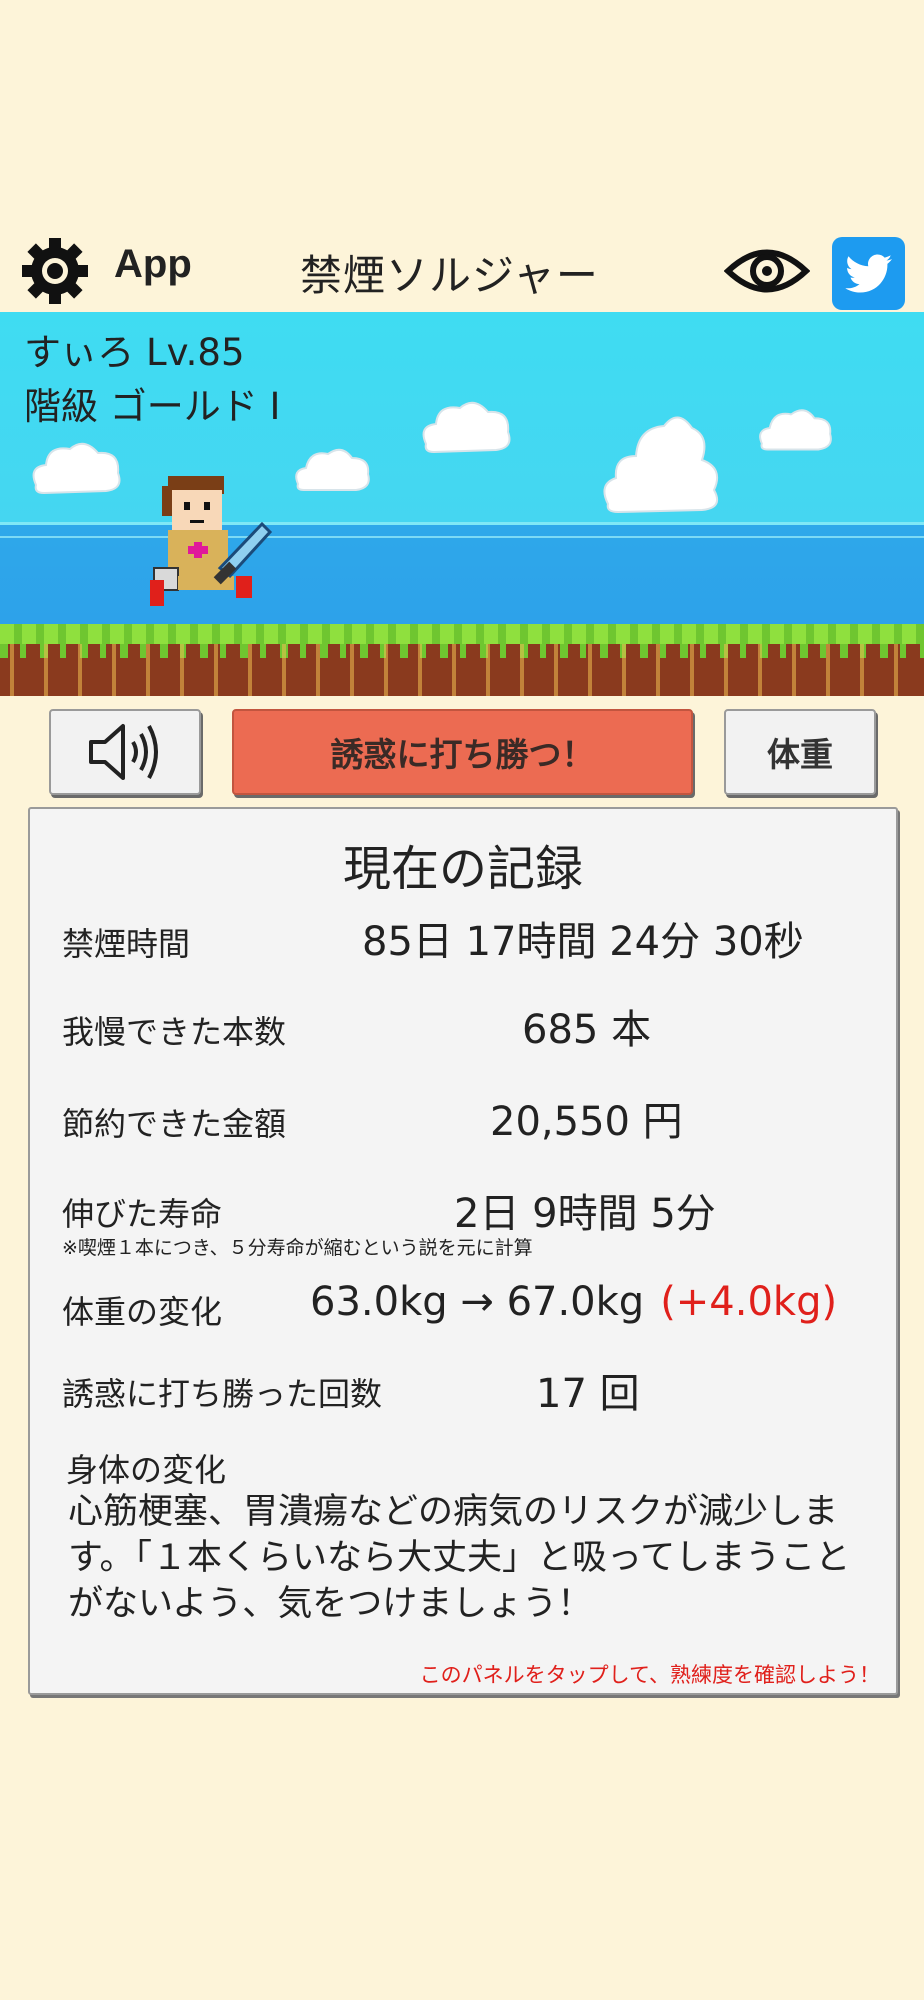 Image resolution: width=924 pixels, height=2000 pixels. I want to click on weight-delta: (+4.0kg), so click(749, 1302).